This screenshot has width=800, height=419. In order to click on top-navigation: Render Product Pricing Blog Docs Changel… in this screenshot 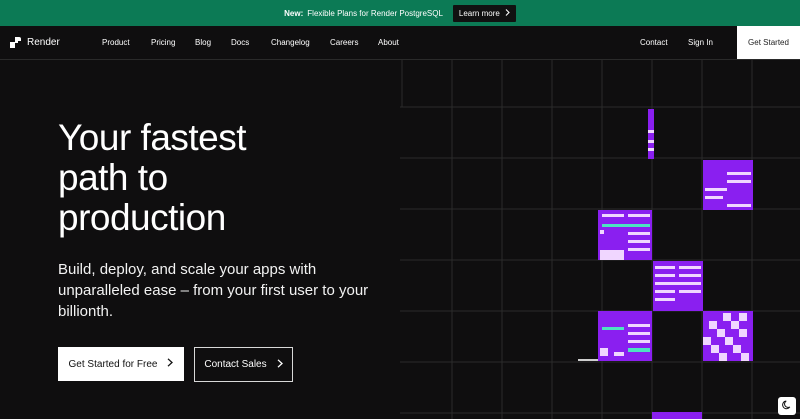, I will do `click(400, 43)`.